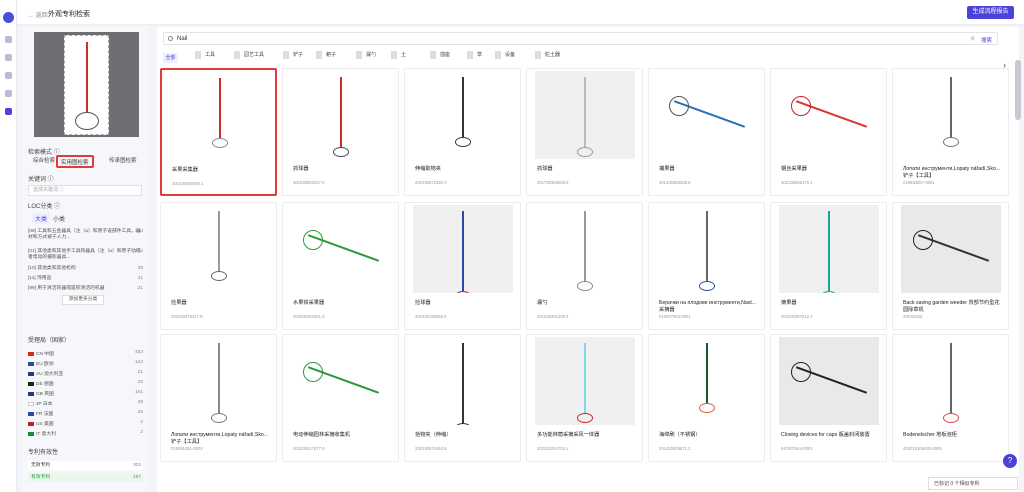  Describe the element at coordinates (440, 55) in the screenshot. I see `filter-chip: 插座` at that location.